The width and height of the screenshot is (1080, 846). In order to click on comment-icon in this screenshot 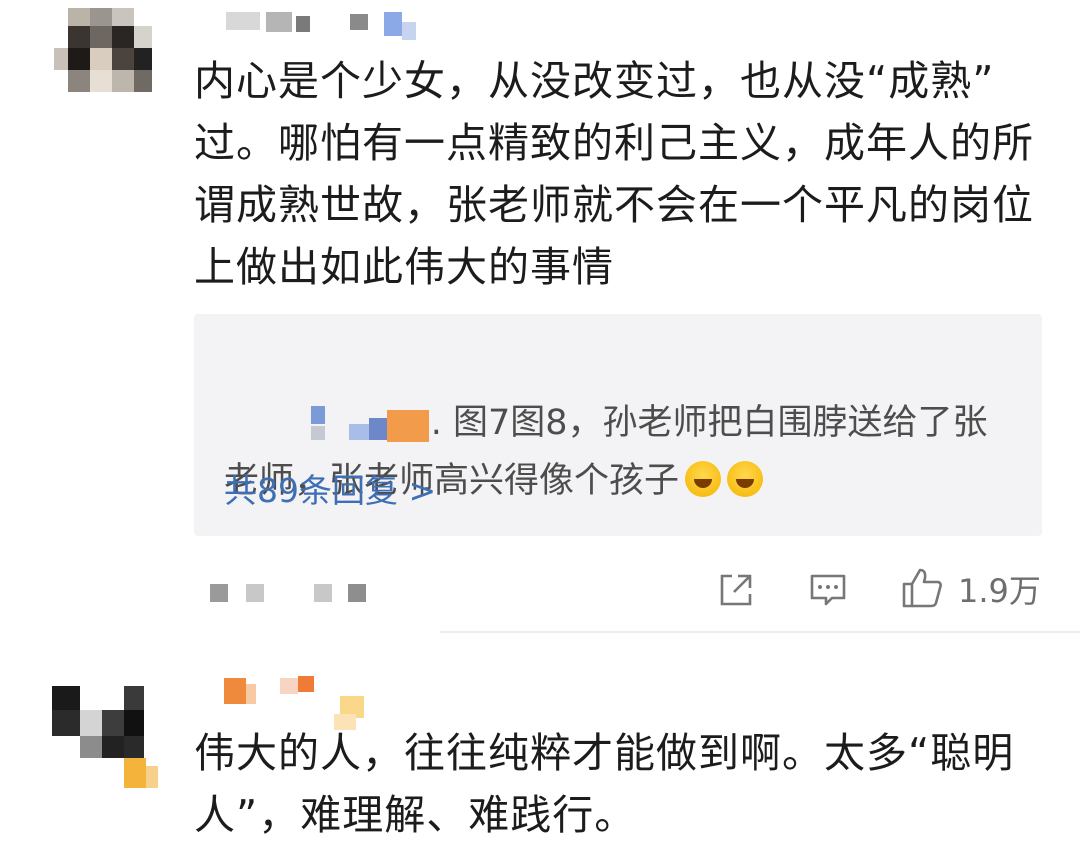, I will do `click(828, 590)`.